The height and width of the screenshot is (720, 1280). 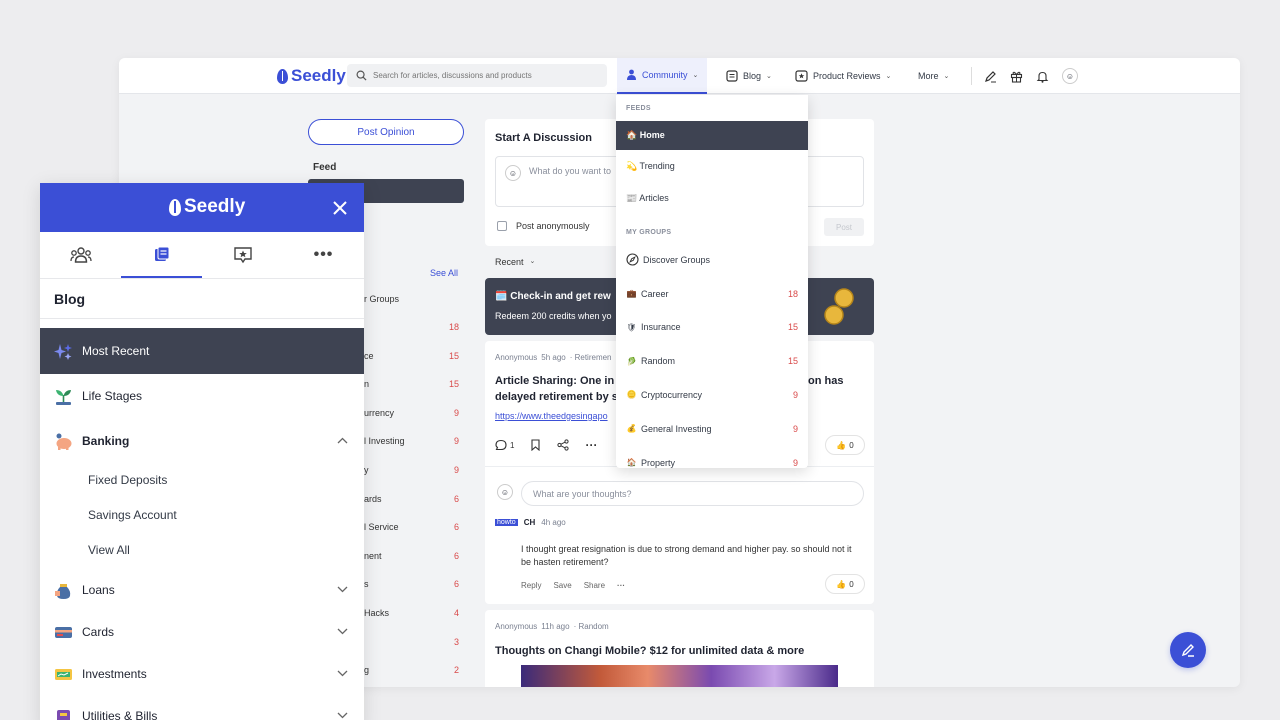 I want to click on reviews-icon, so click(x=242, y=255).